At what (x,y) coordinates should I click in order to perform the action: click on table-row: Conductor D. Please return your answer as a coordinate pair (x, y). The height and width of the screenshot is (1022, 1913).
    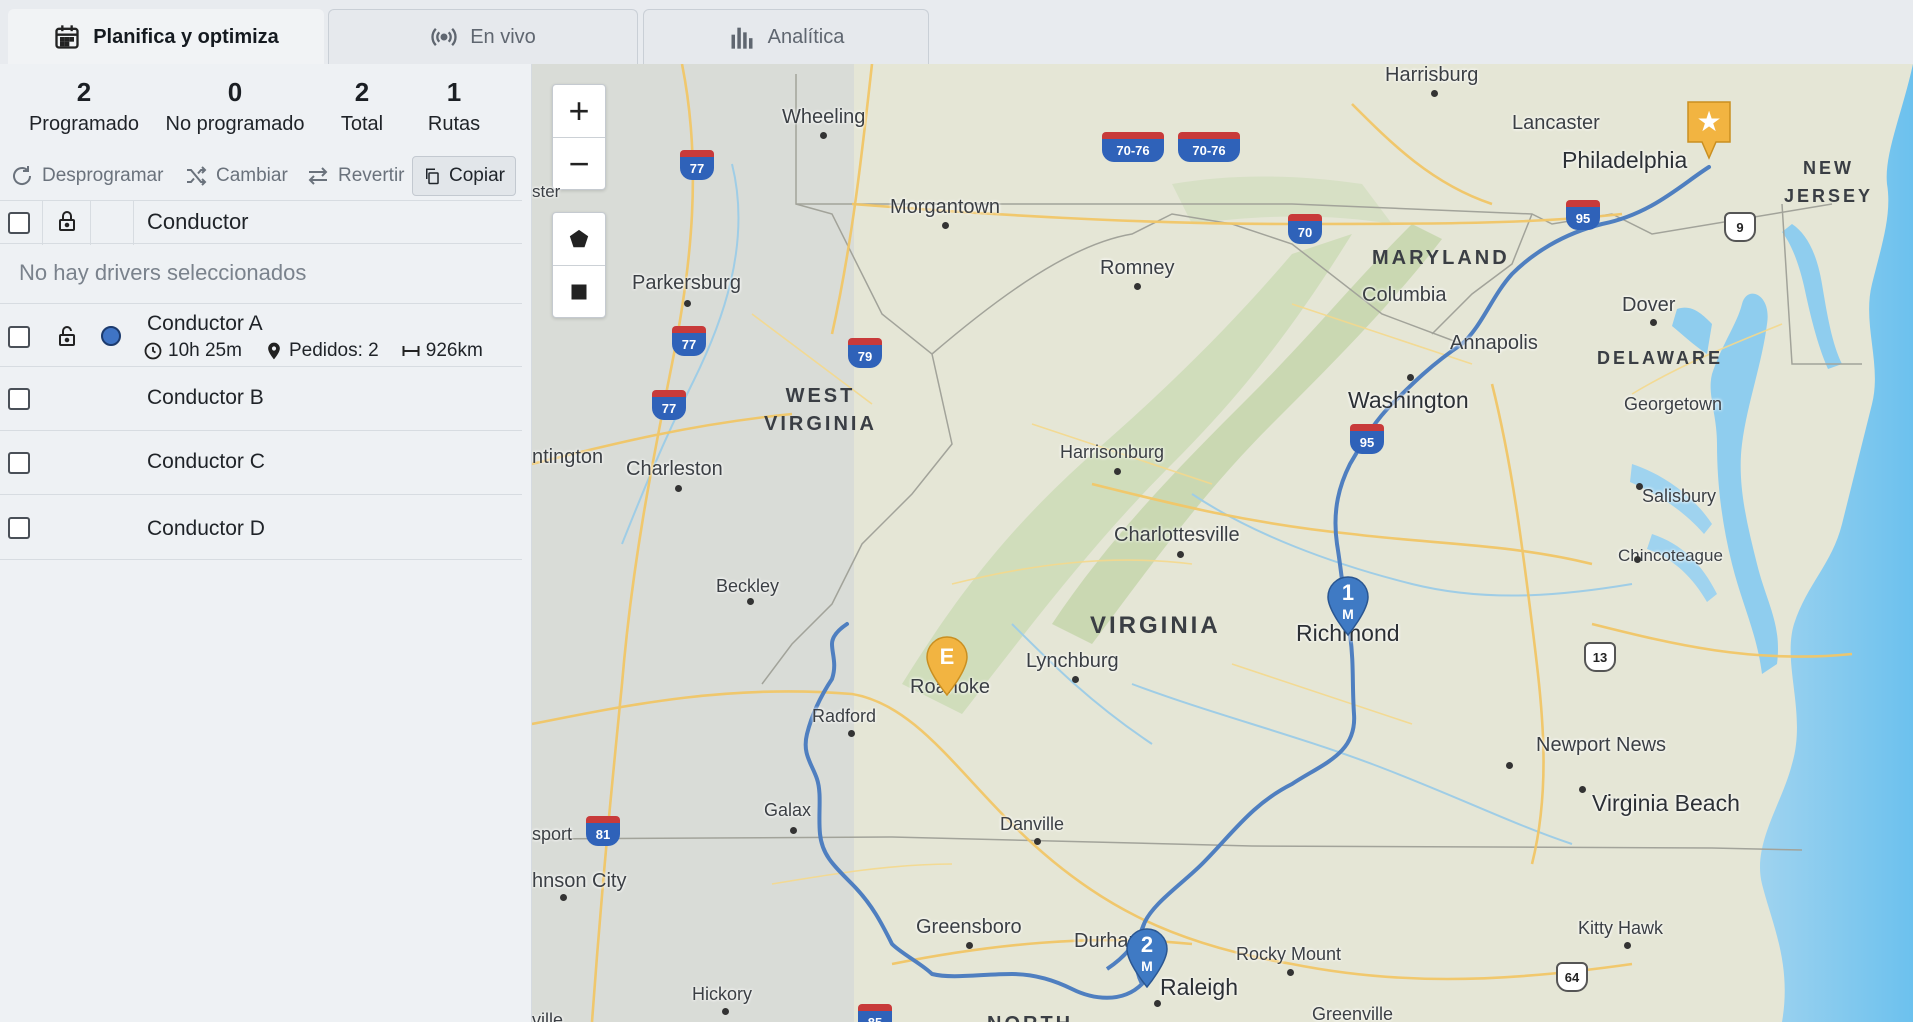
    Looking at the image, I should click on (261, 528).